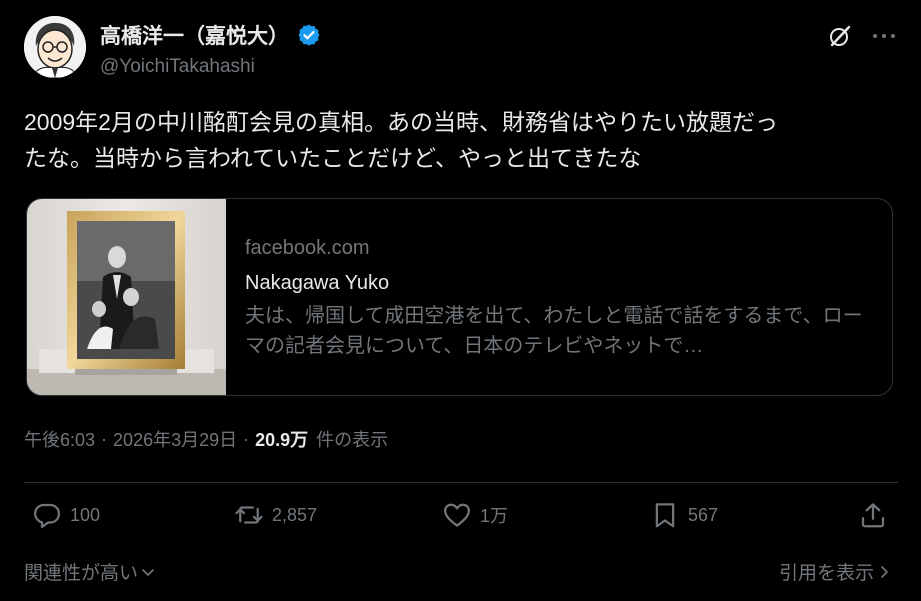 This screenshot has height=601, width=921. I want to click on verified-badge-icon, so click(309, 35).